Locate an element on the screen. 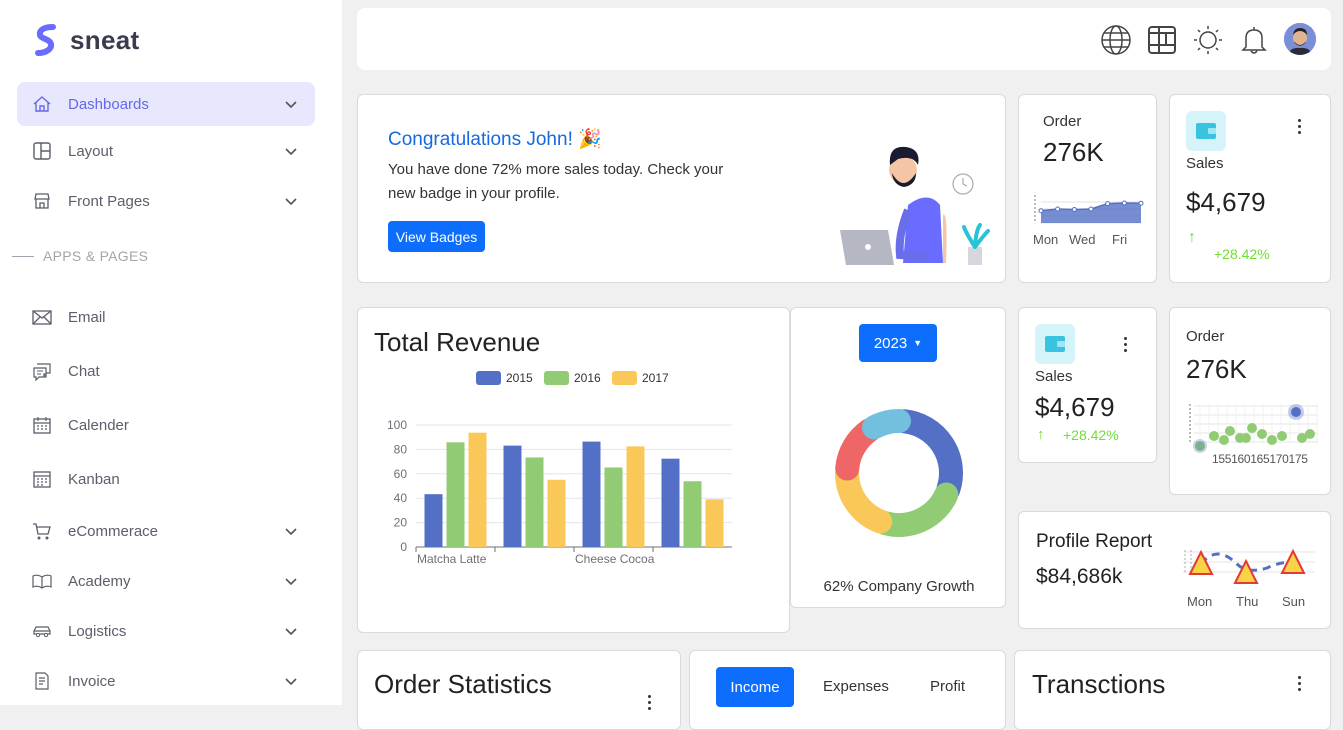 This screenshot has height=730, width=1343. invoice-icon is located at coordinates (42, 681).